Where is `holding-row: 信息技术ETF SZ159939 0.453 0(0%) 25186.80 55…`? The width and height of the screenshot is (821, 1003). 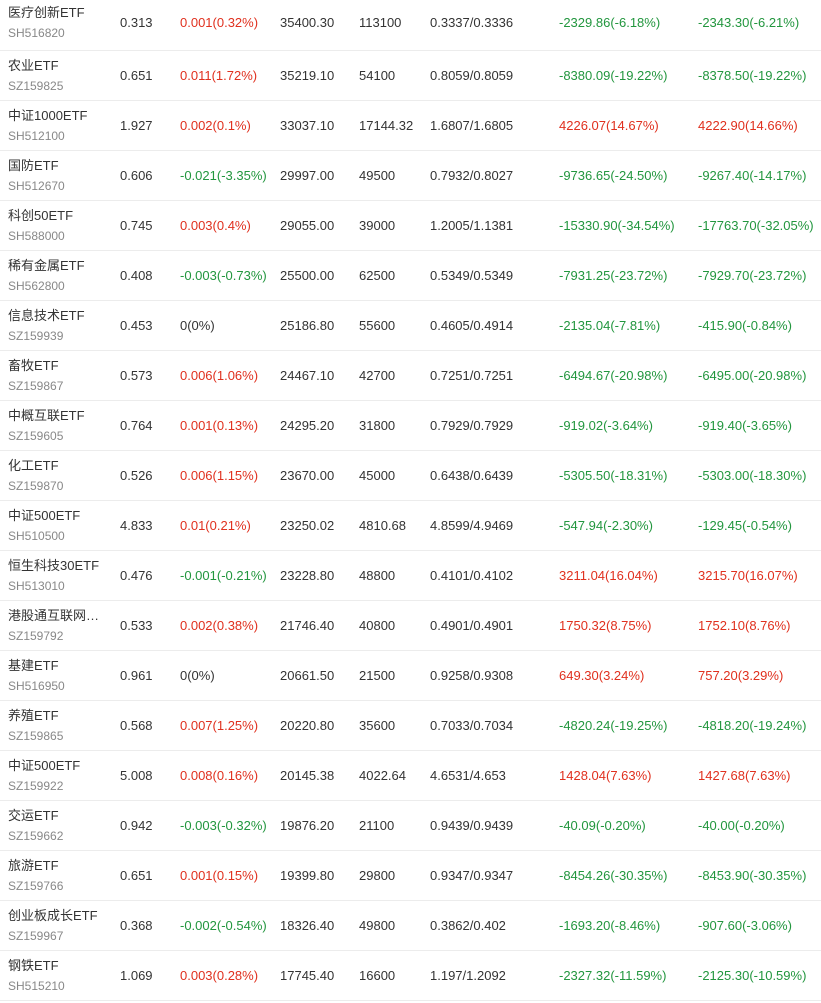
holding-row: 信息技术ETF SZ159939 0.453 0(0%) 25186.80 55… is located at coordinates (410, 326).